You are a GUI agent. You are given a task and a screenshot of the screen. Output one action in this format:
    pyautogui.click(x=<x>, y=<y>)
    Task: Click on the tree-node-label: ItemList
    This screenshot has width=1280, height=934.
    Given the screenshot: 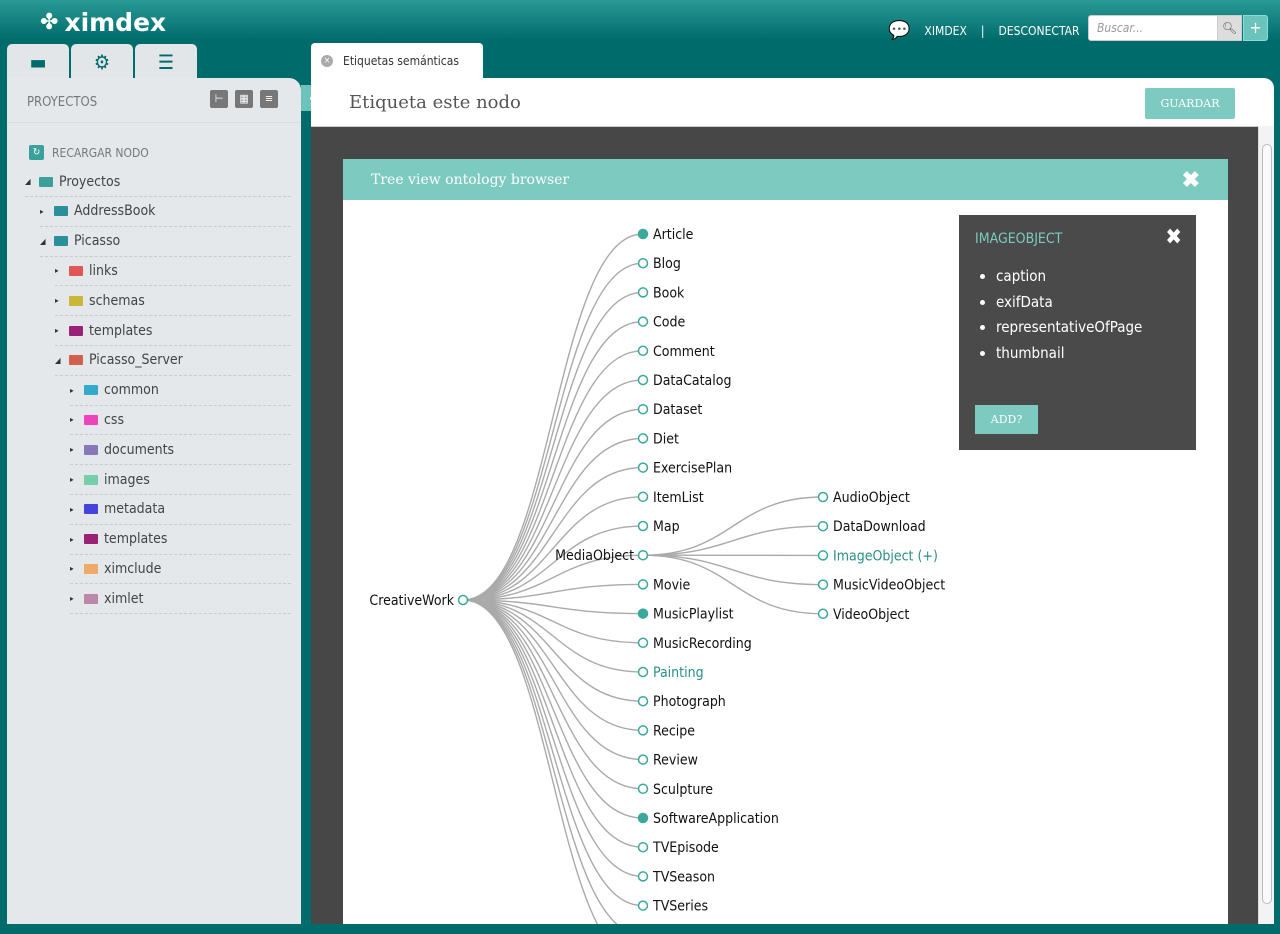 What is the action you would take?
    pyautogui.click(x=678, y=498)
    